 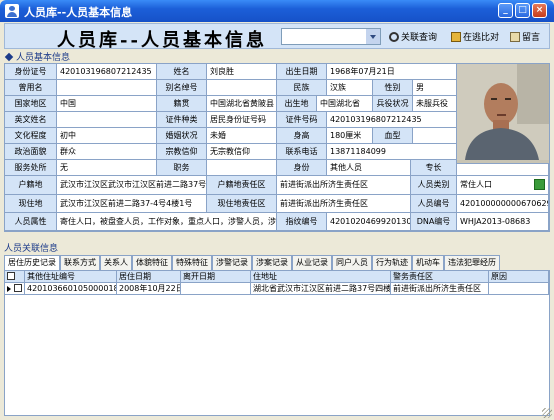 What do you see at coordinates (503, 204) in the screenshot?
I see `person-no-value: 4201000000006706298` at bounding box center [503, 204].